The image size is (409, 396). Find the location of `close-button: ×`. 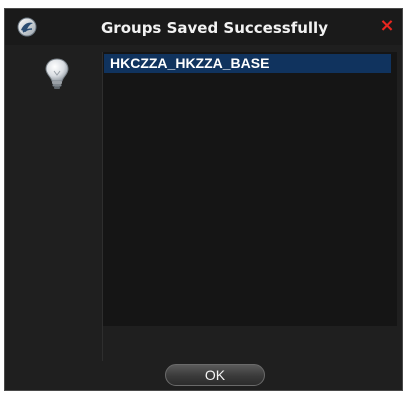

close-button: × is located at coordinates (387, 26).